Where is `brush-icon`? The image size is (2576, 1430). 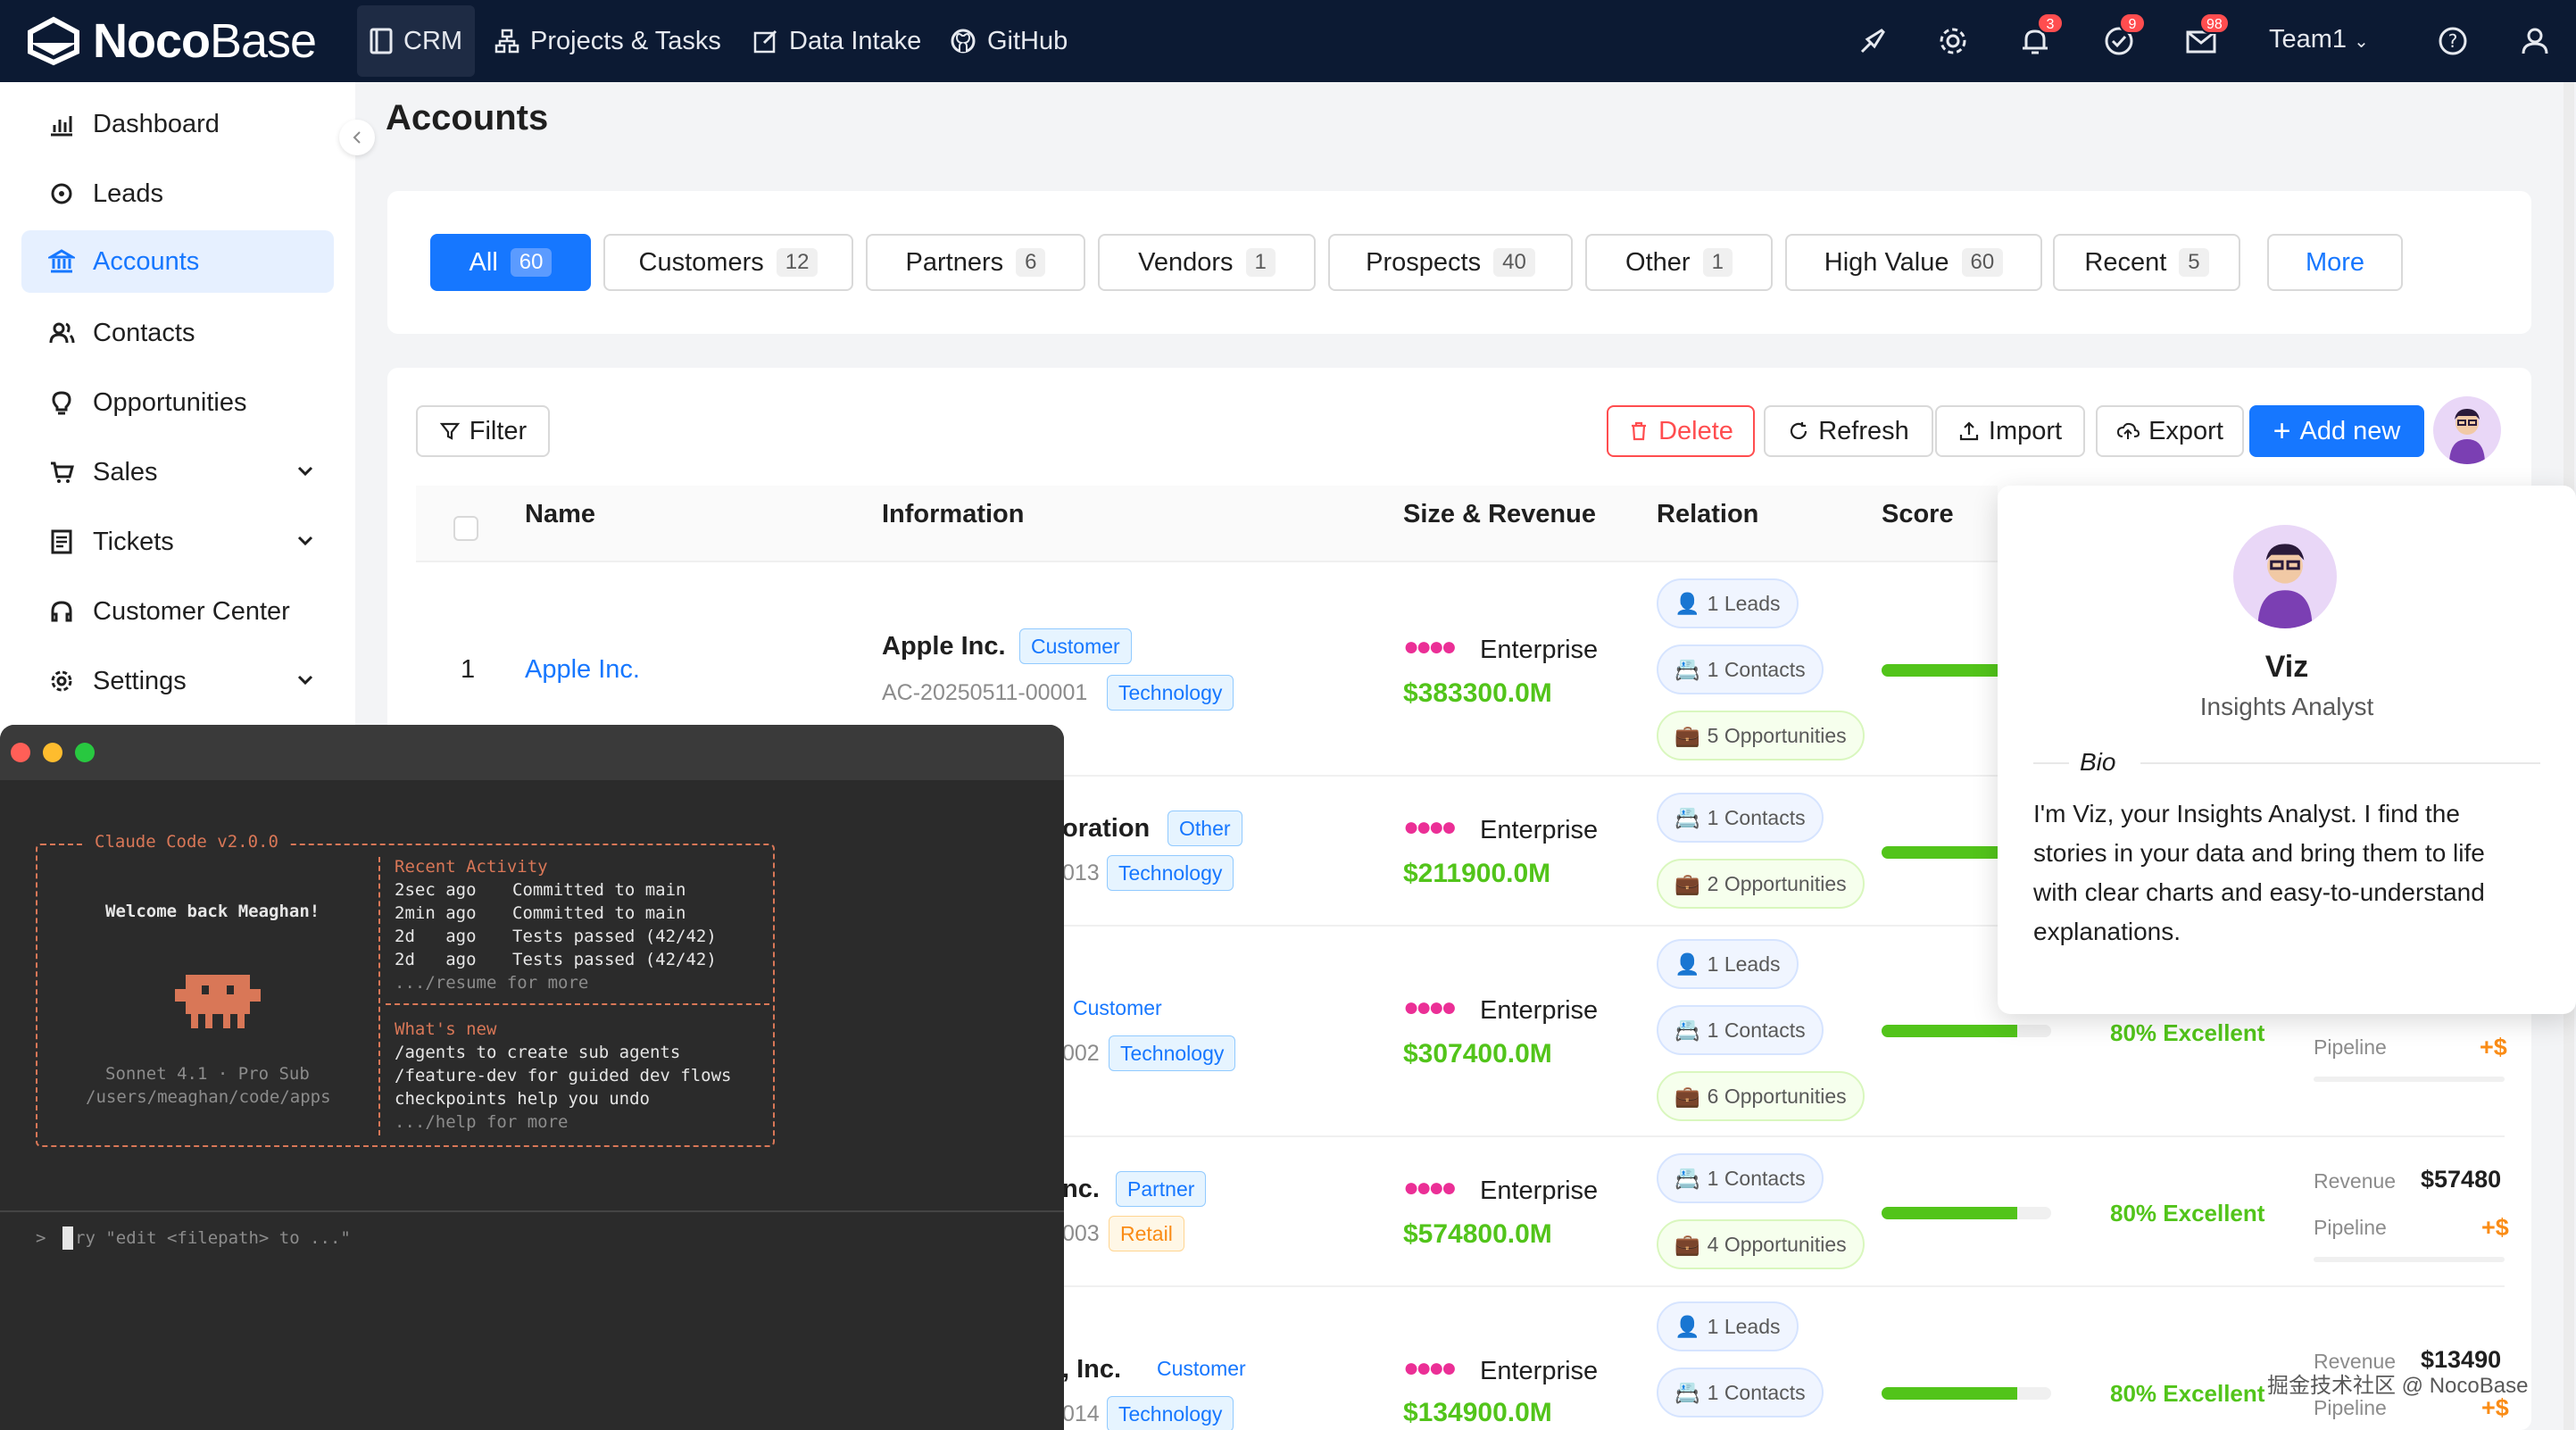
brush-icon is located at coordinates (1872, 41).